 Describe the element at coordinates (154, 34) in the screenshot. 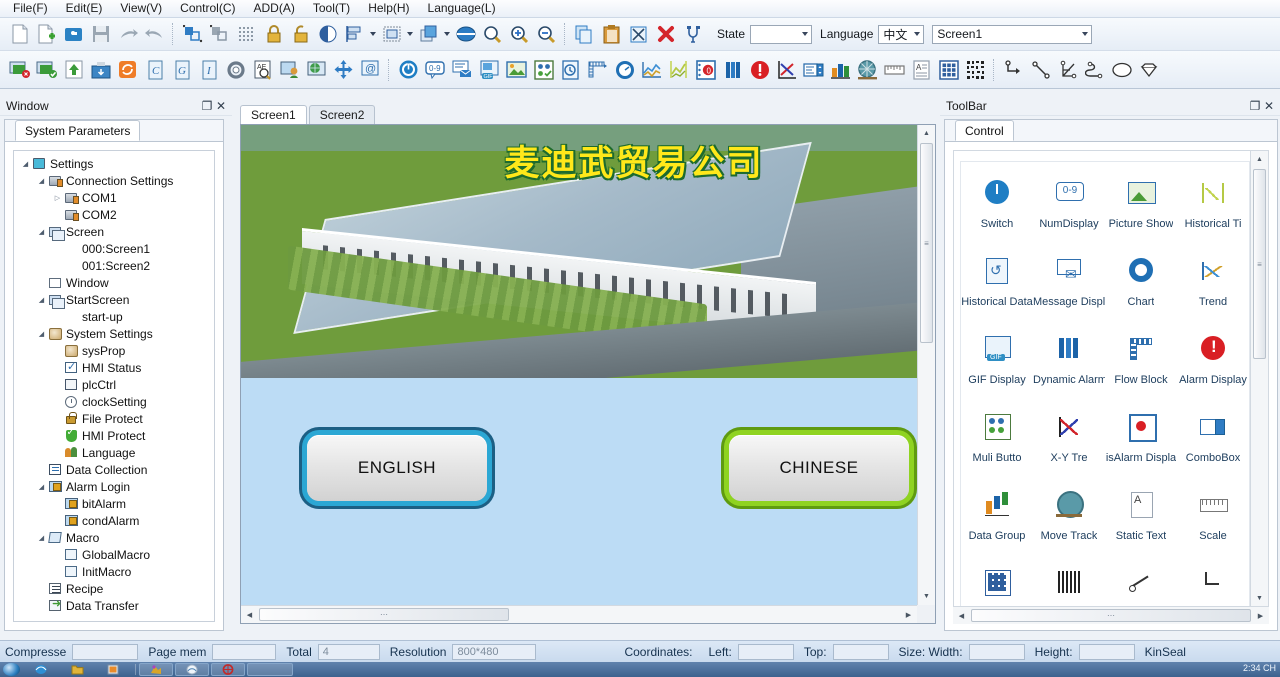

I see `undo-icon` at that location.